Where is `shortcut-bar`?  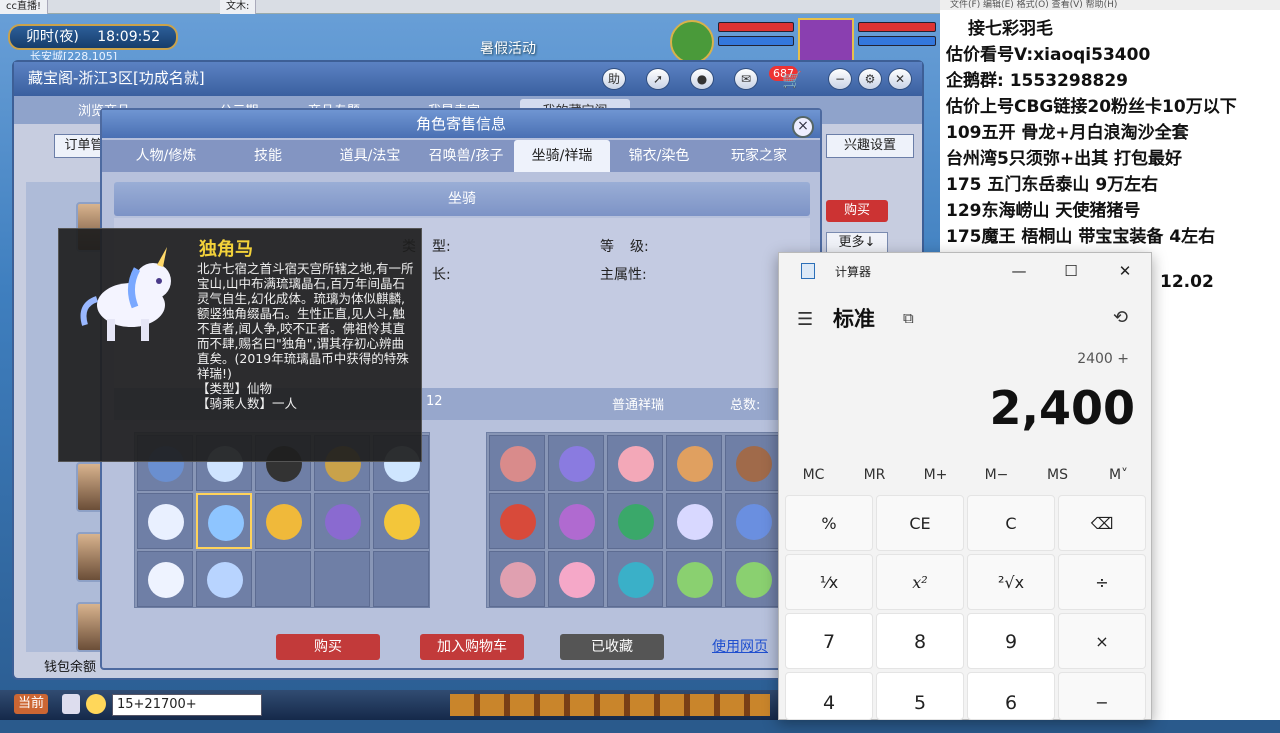
shortcut-bar is located at coordinates (610, 705).